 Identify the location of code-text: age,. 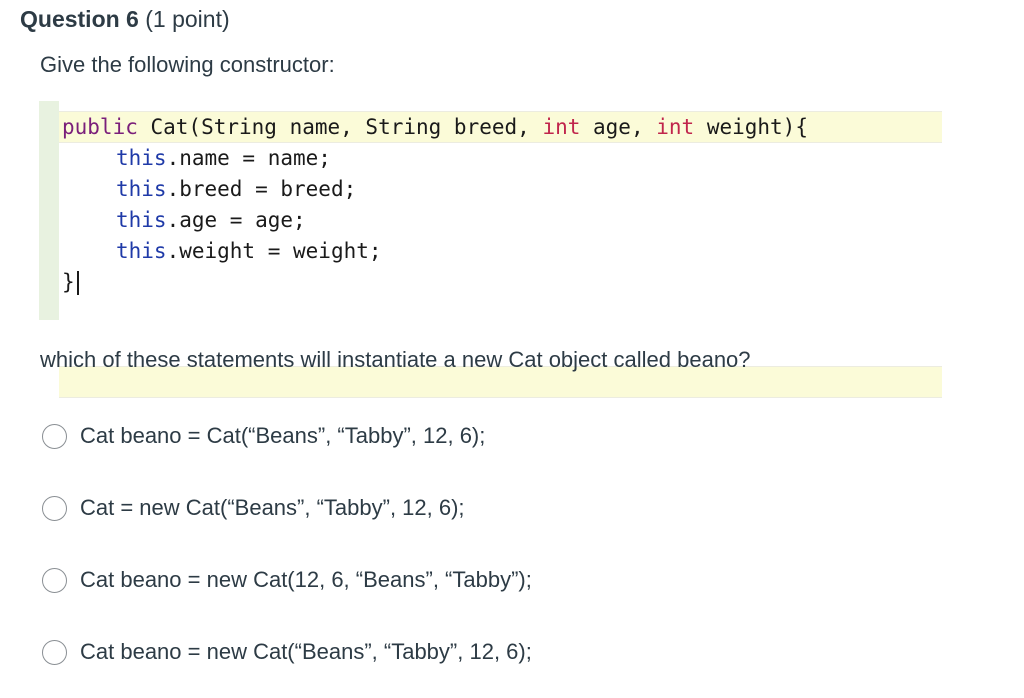
(618, 127).